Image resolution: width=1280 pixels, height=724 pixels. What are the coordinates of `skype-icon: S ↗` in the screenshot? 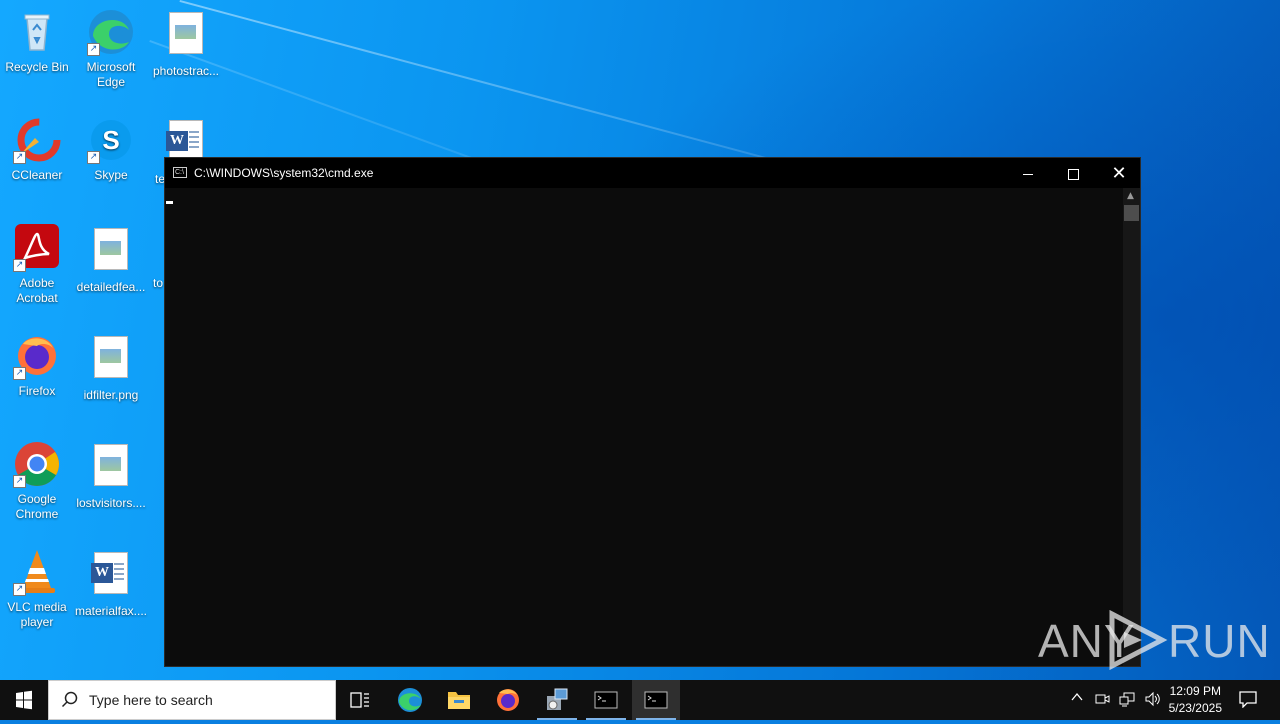 It's located at (111, 140).